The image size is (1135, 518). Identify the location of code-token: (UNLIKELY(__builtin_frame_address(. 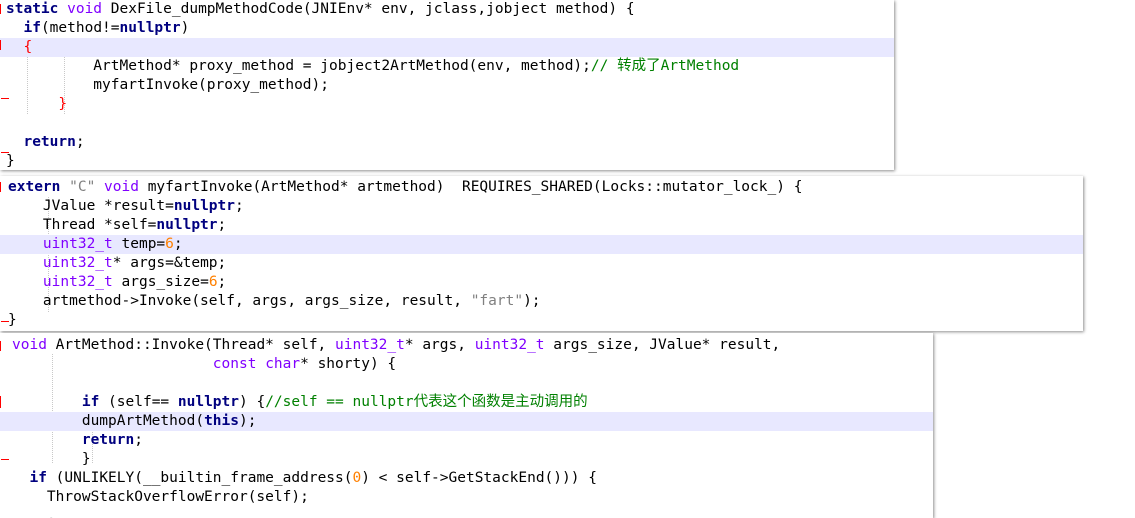
(204, 478).